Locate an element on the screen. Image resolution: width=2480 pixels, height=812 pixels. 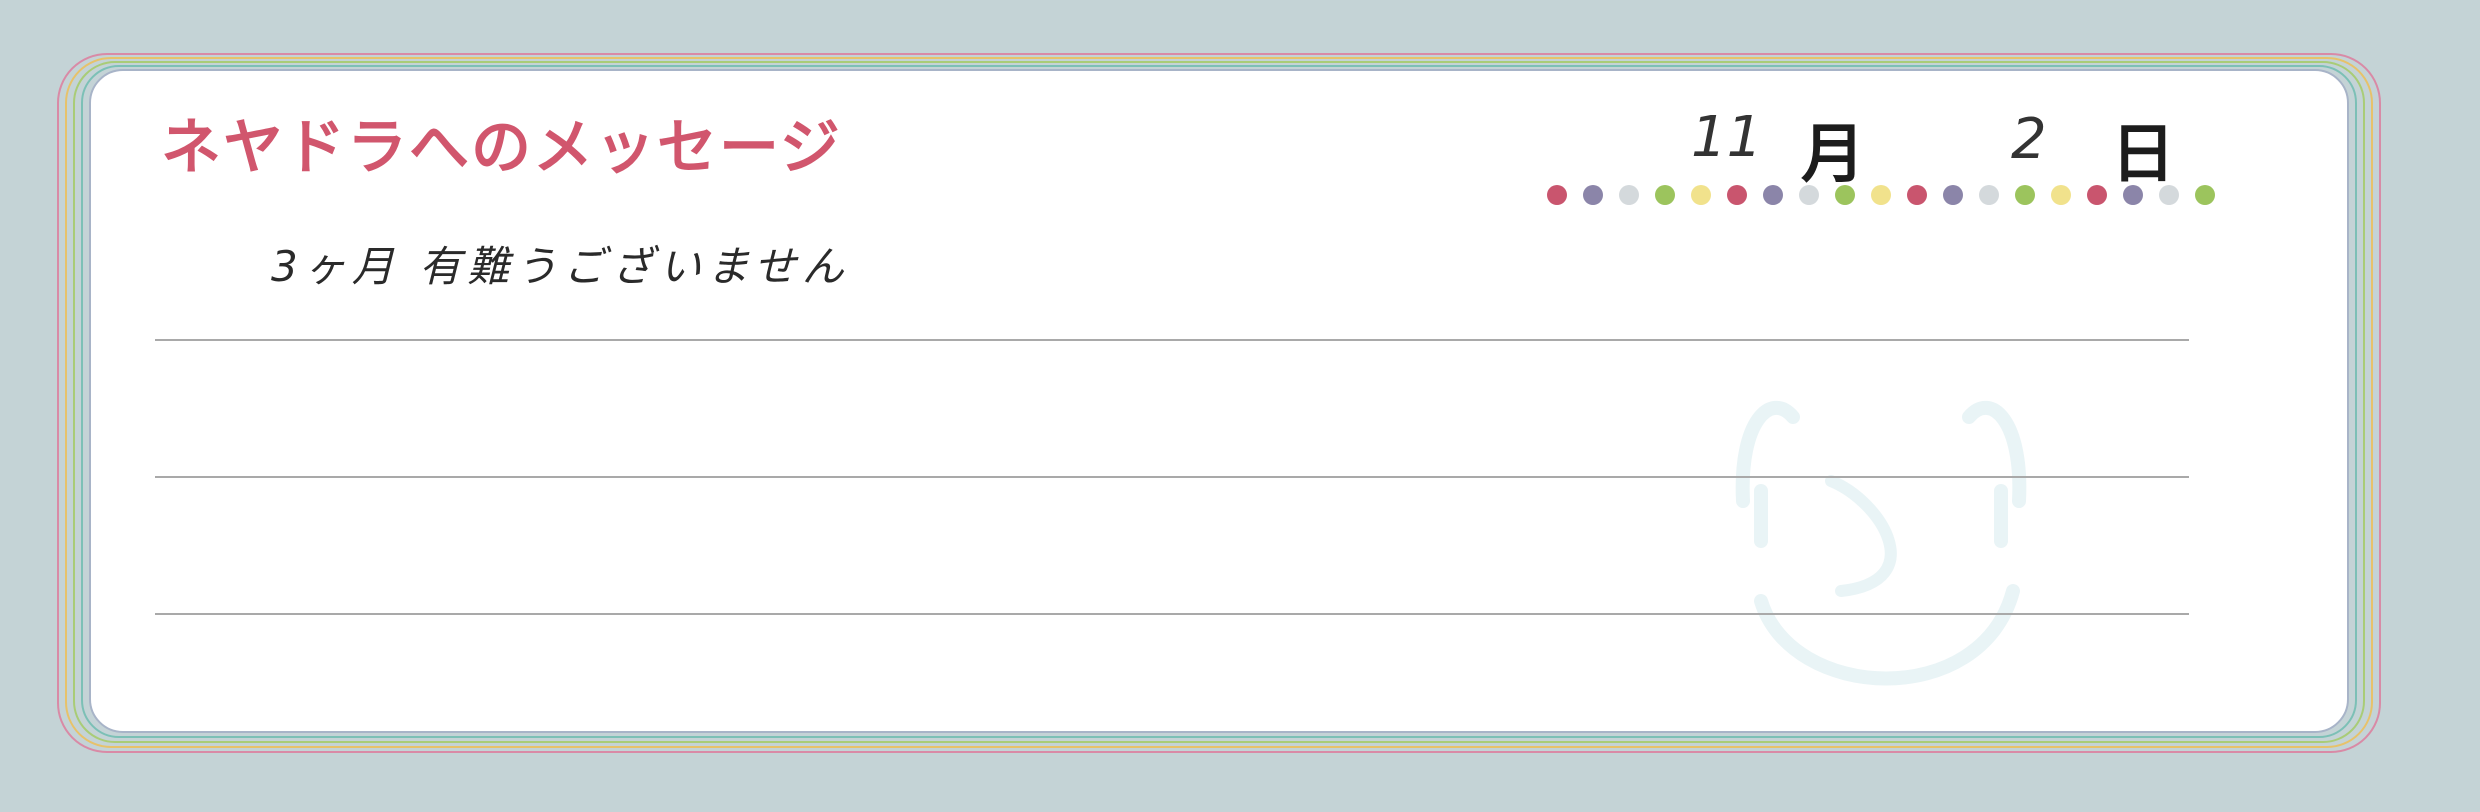
date-day-label: 日 is located at coordinates (2143, 155).